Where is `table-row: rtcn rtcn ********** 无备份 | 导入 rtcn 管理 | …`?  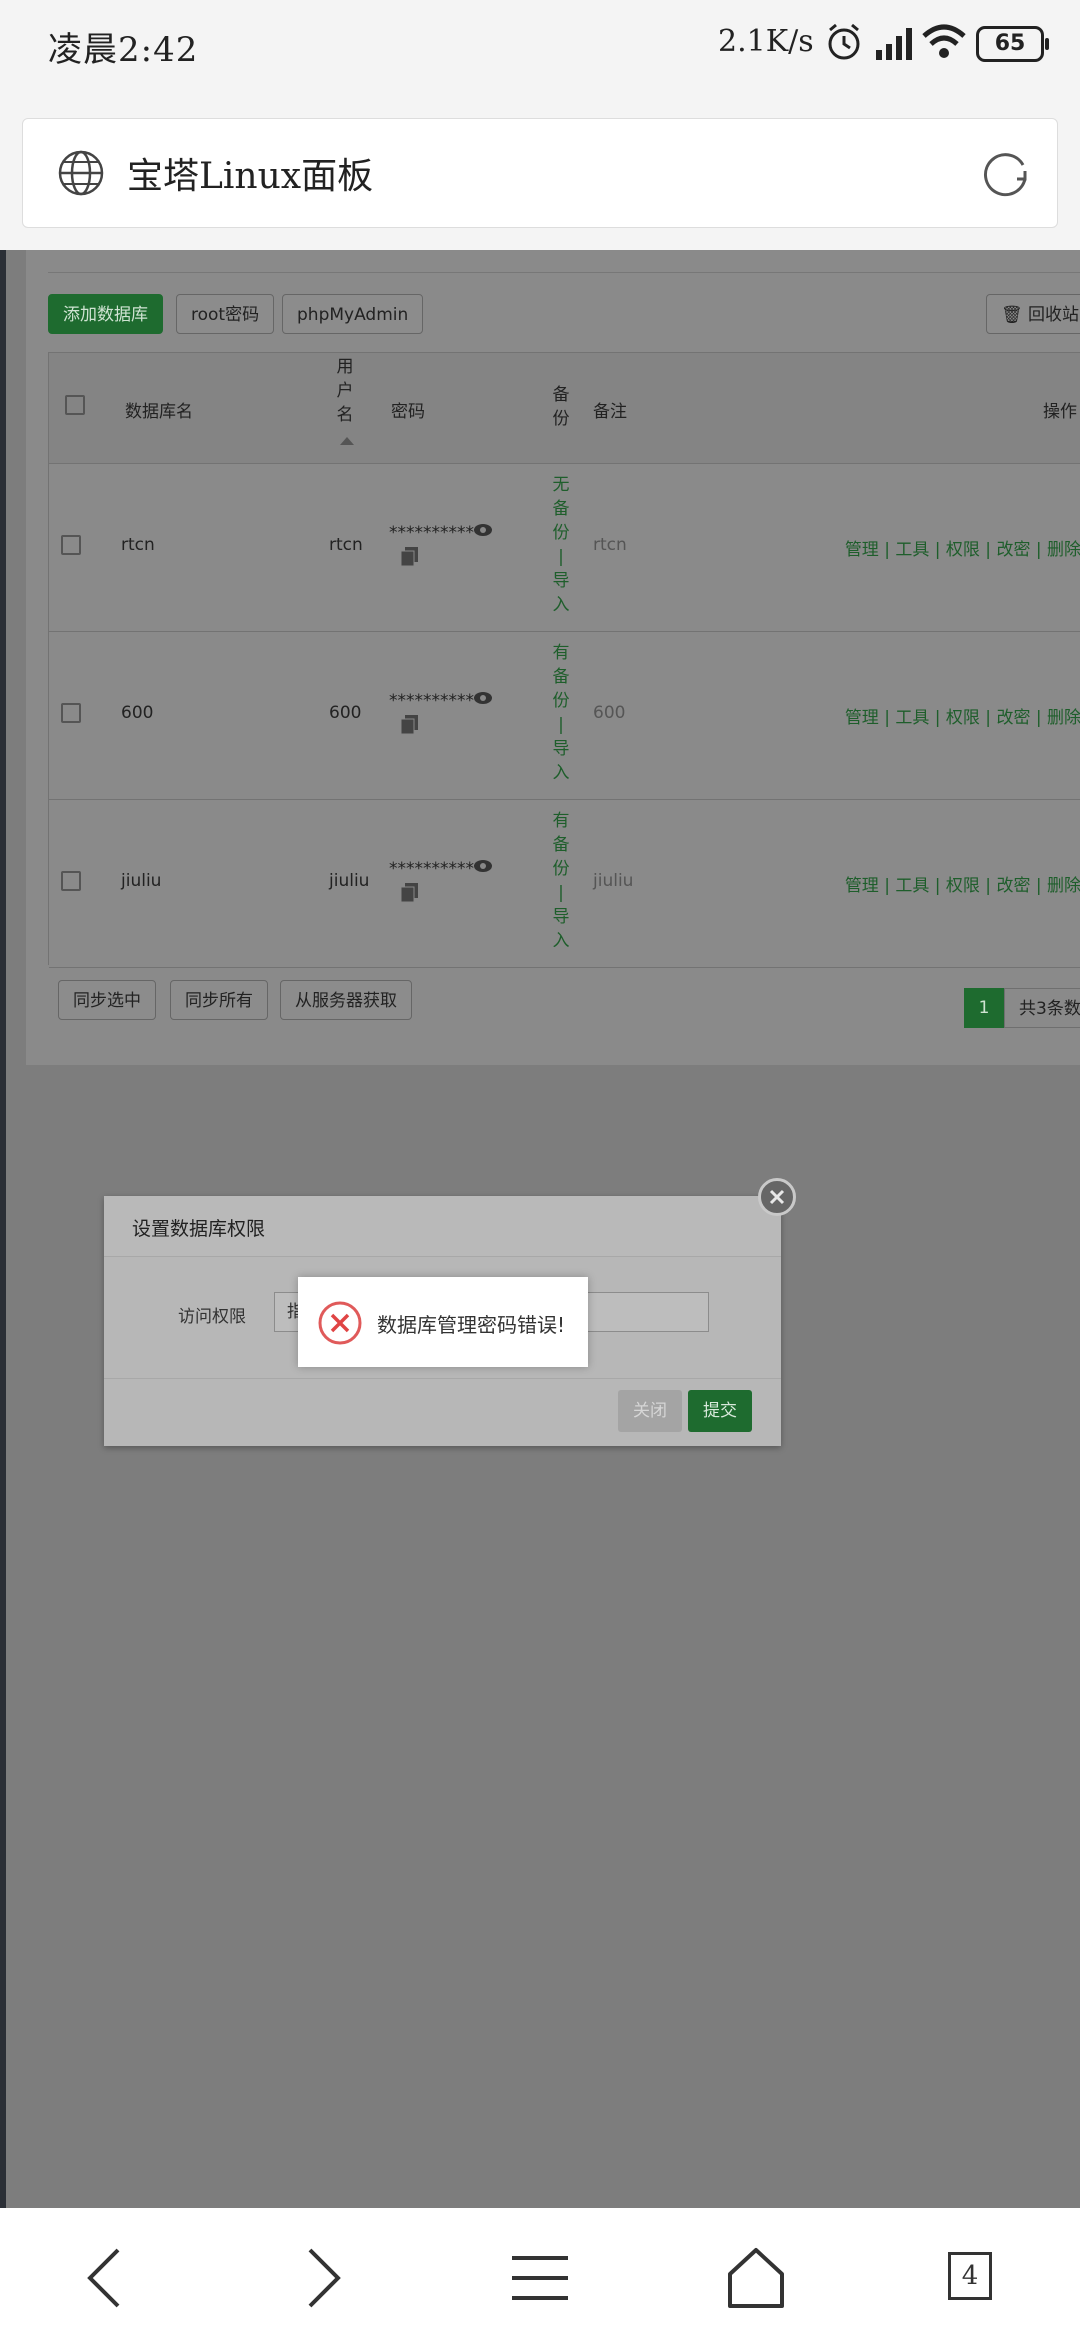 table-row: rtcn rtcn ********** 无备份 | 导入 rtcn 管理 | … is located at coordinates (564, 547).